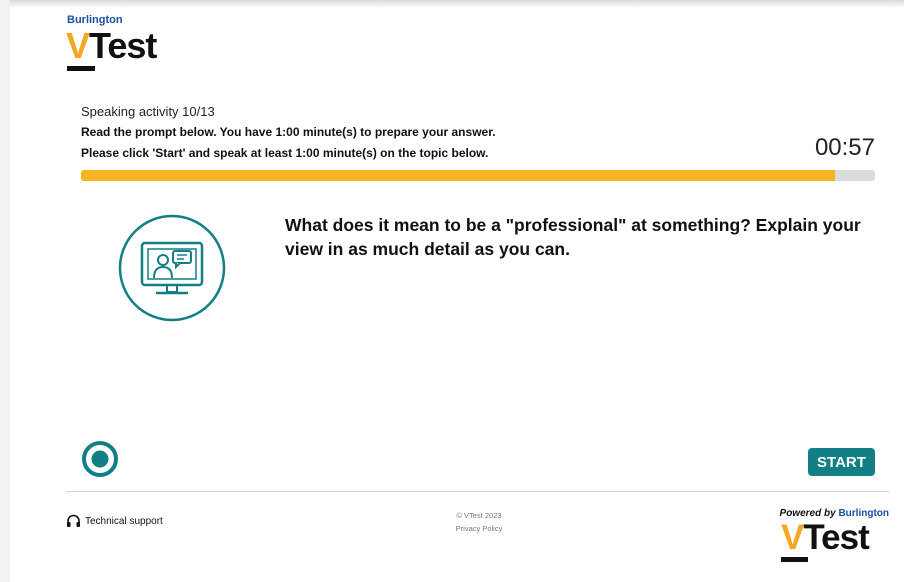 This screenshot has height=582, width=904. I want to click on progress-bar, so click(478, 175).